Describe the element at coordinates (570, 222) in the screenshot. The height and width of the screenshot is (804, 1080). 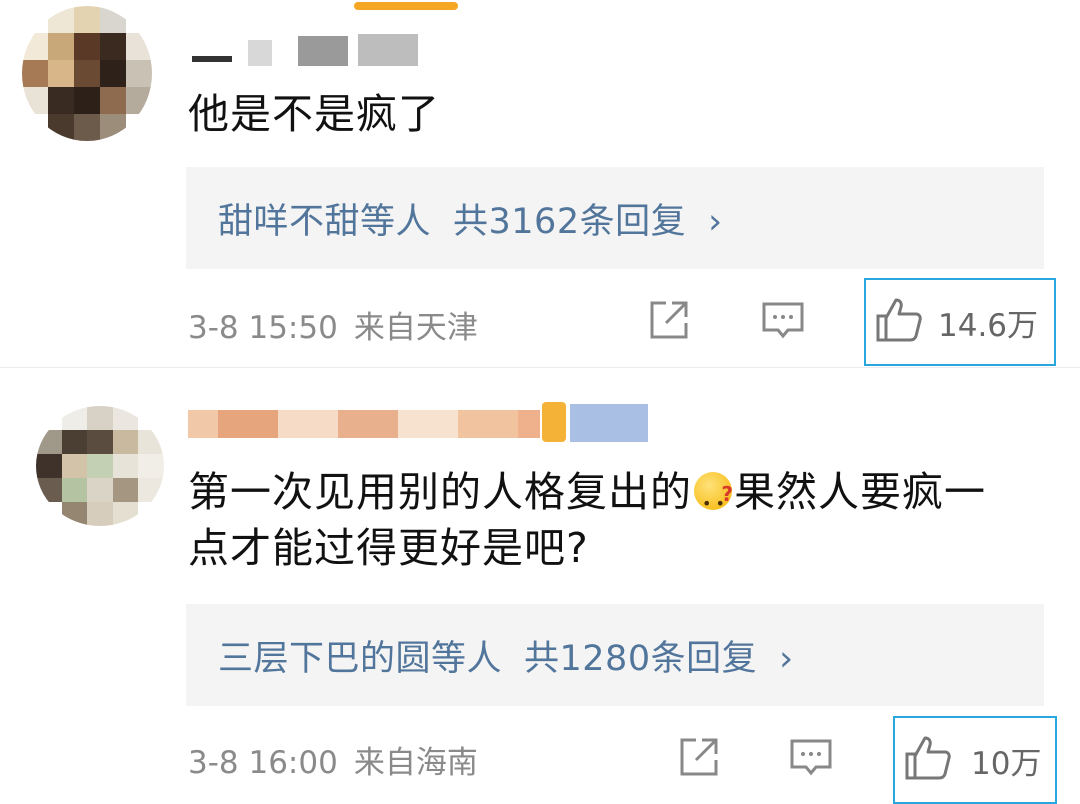
I see `reply-count: 共3162条回复` at that location.